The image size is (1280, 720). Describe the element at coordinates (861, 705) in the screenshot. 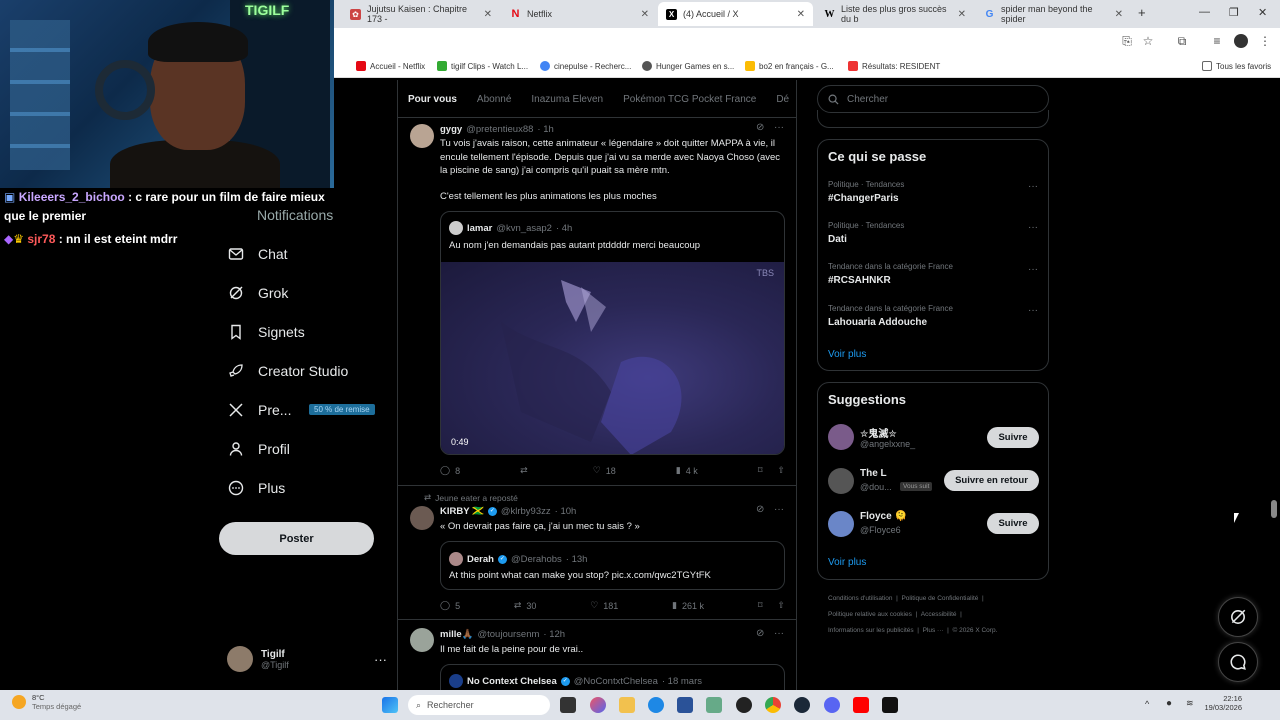

I see `youtube-icon` at that location.